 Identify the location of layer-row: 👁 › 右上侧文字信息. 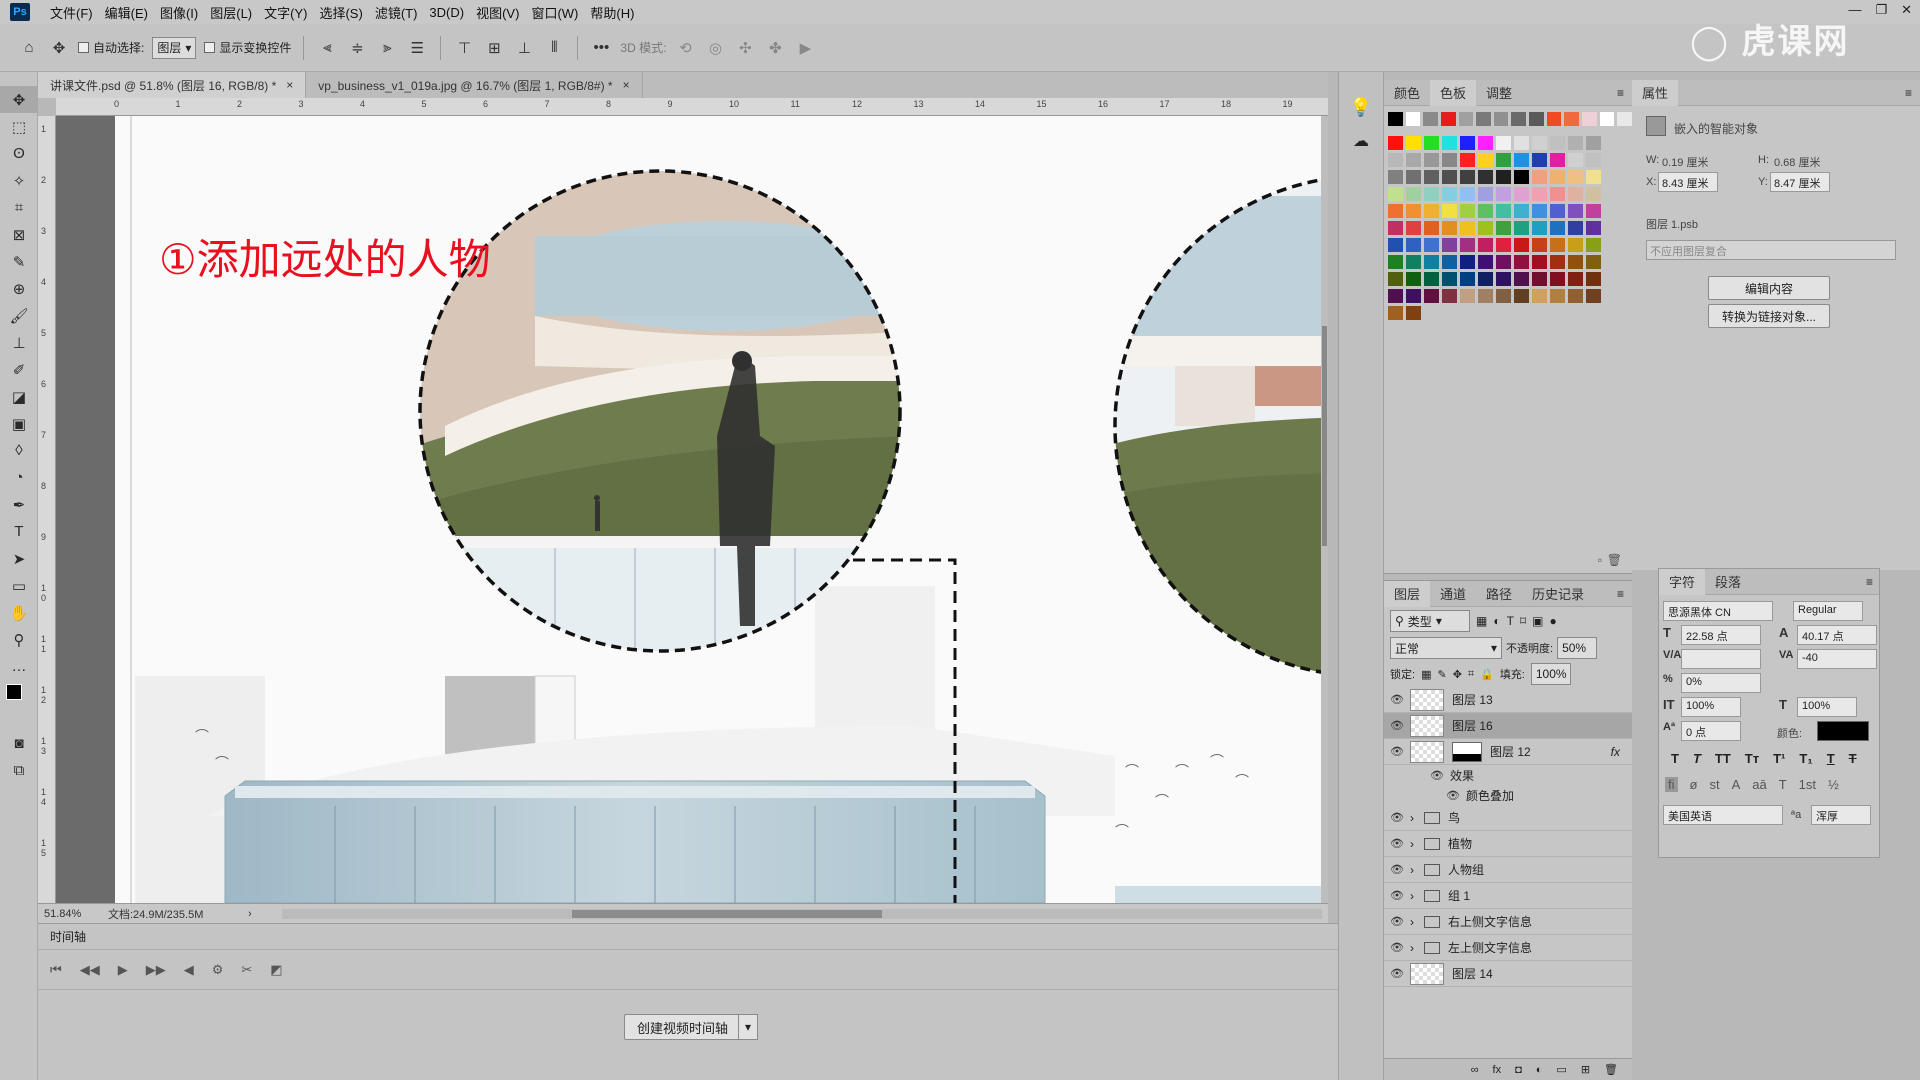
(1508, 922).